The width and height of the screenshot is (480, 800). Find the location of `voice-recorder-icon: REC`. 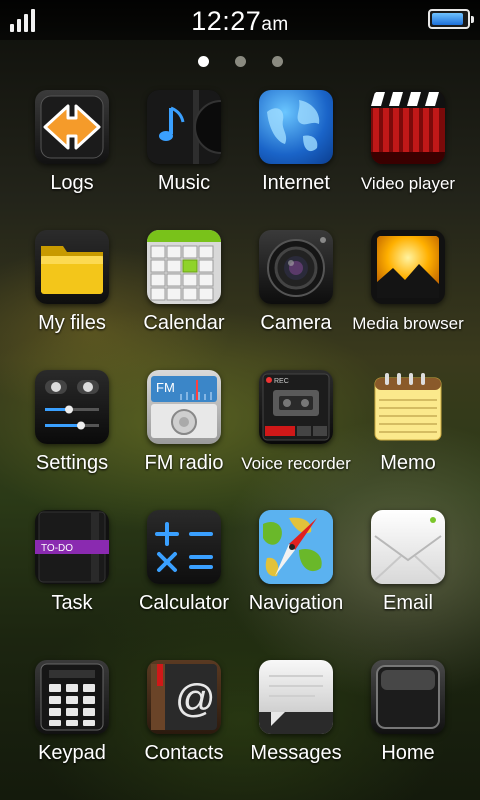

voice-recorder-icon: REC is located at coordinates (296, 407).